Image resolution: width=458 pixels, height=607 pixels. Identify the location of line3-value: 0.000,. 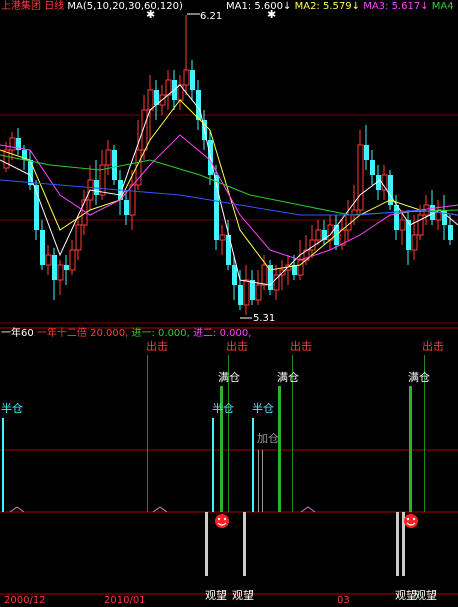
(235, 333).